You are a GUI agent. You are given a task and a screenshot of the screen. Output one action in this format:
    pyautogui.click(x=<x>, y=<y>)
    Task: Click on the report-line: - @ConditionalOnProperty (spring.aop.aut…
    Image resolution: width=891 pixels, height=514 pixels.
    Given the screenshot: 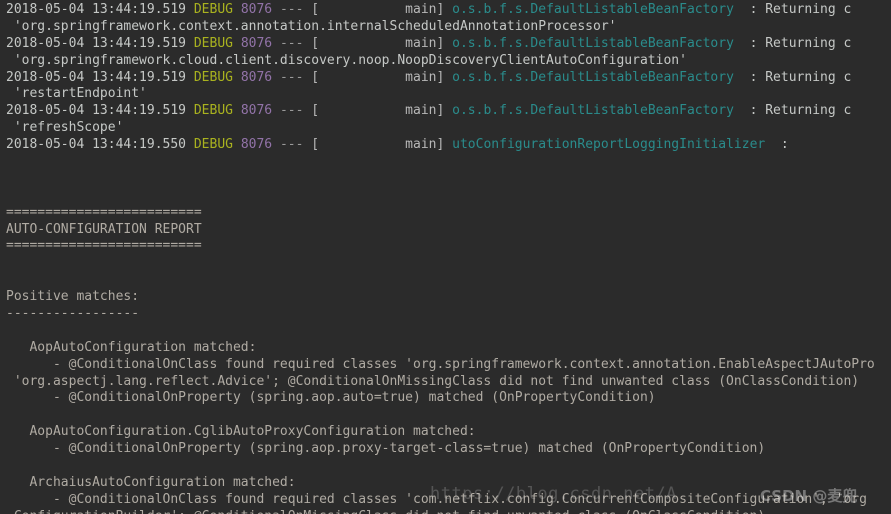 What is the action you would take?
    pyautogui.click(x=445, y=398)
    